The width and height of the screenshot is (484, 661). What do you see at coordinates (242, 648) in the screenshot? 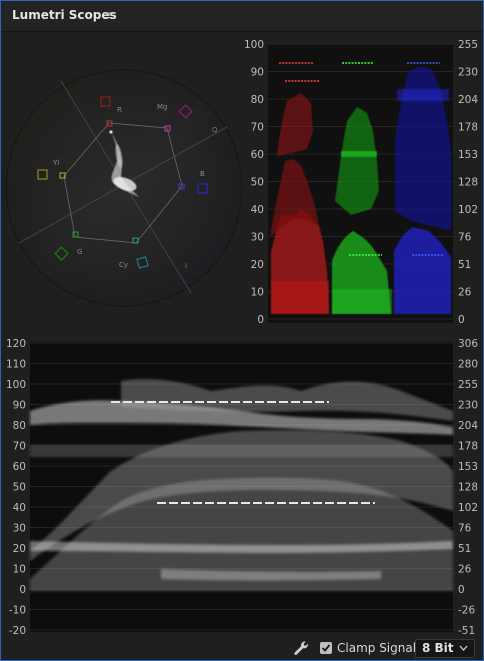
I see `scopes-footer: Clamp Signal 8 Bit` at bounding box center [242, 648].